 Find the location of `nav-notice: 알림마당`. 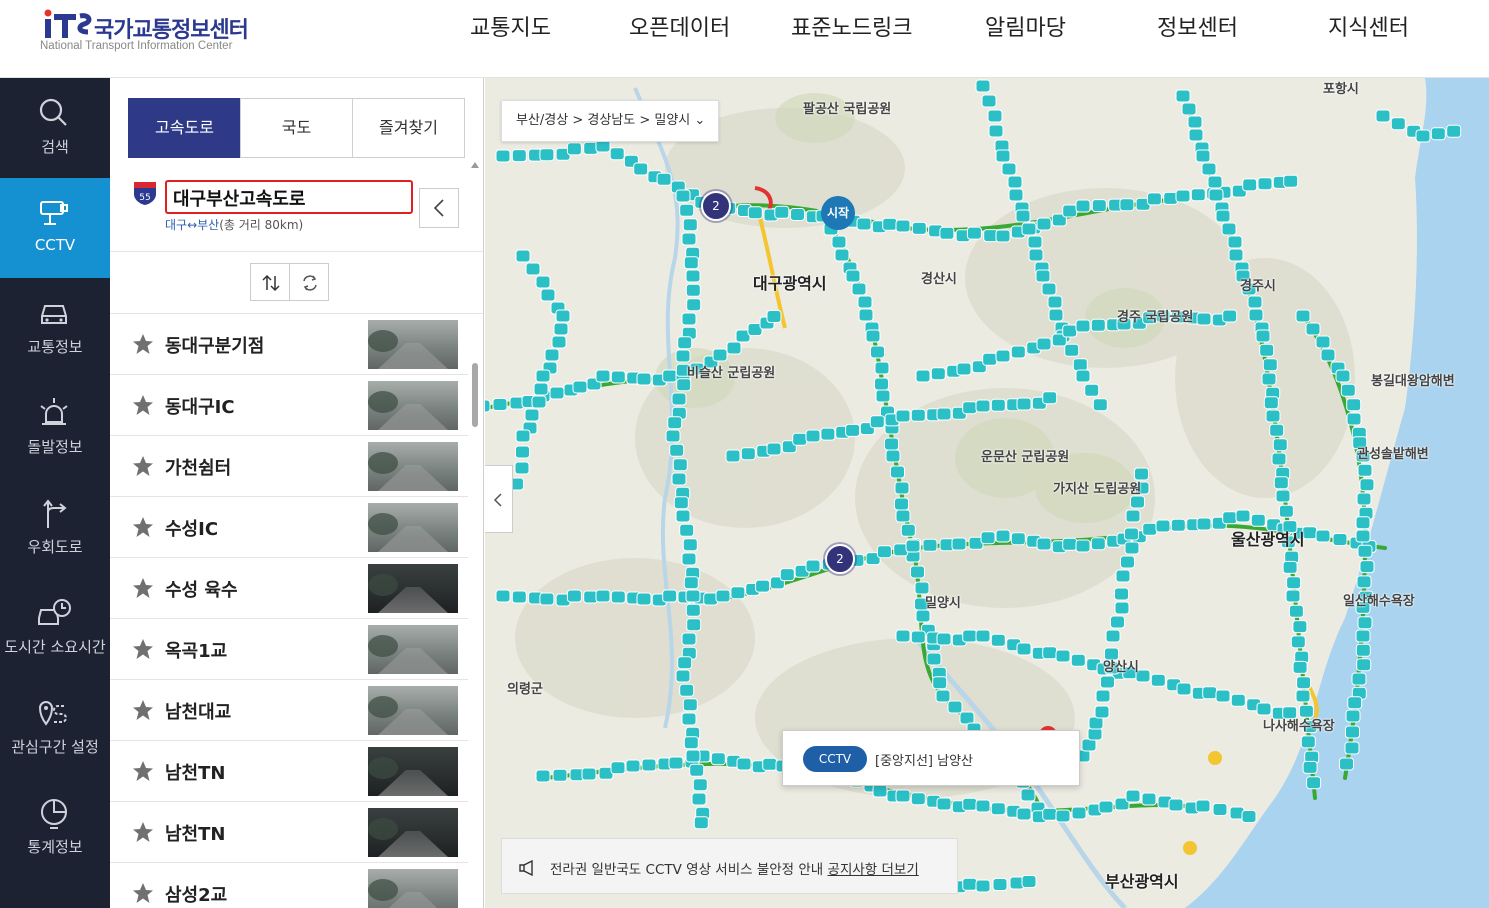

nav-notice: 알림마당 is located at coordinates (1025, 26).